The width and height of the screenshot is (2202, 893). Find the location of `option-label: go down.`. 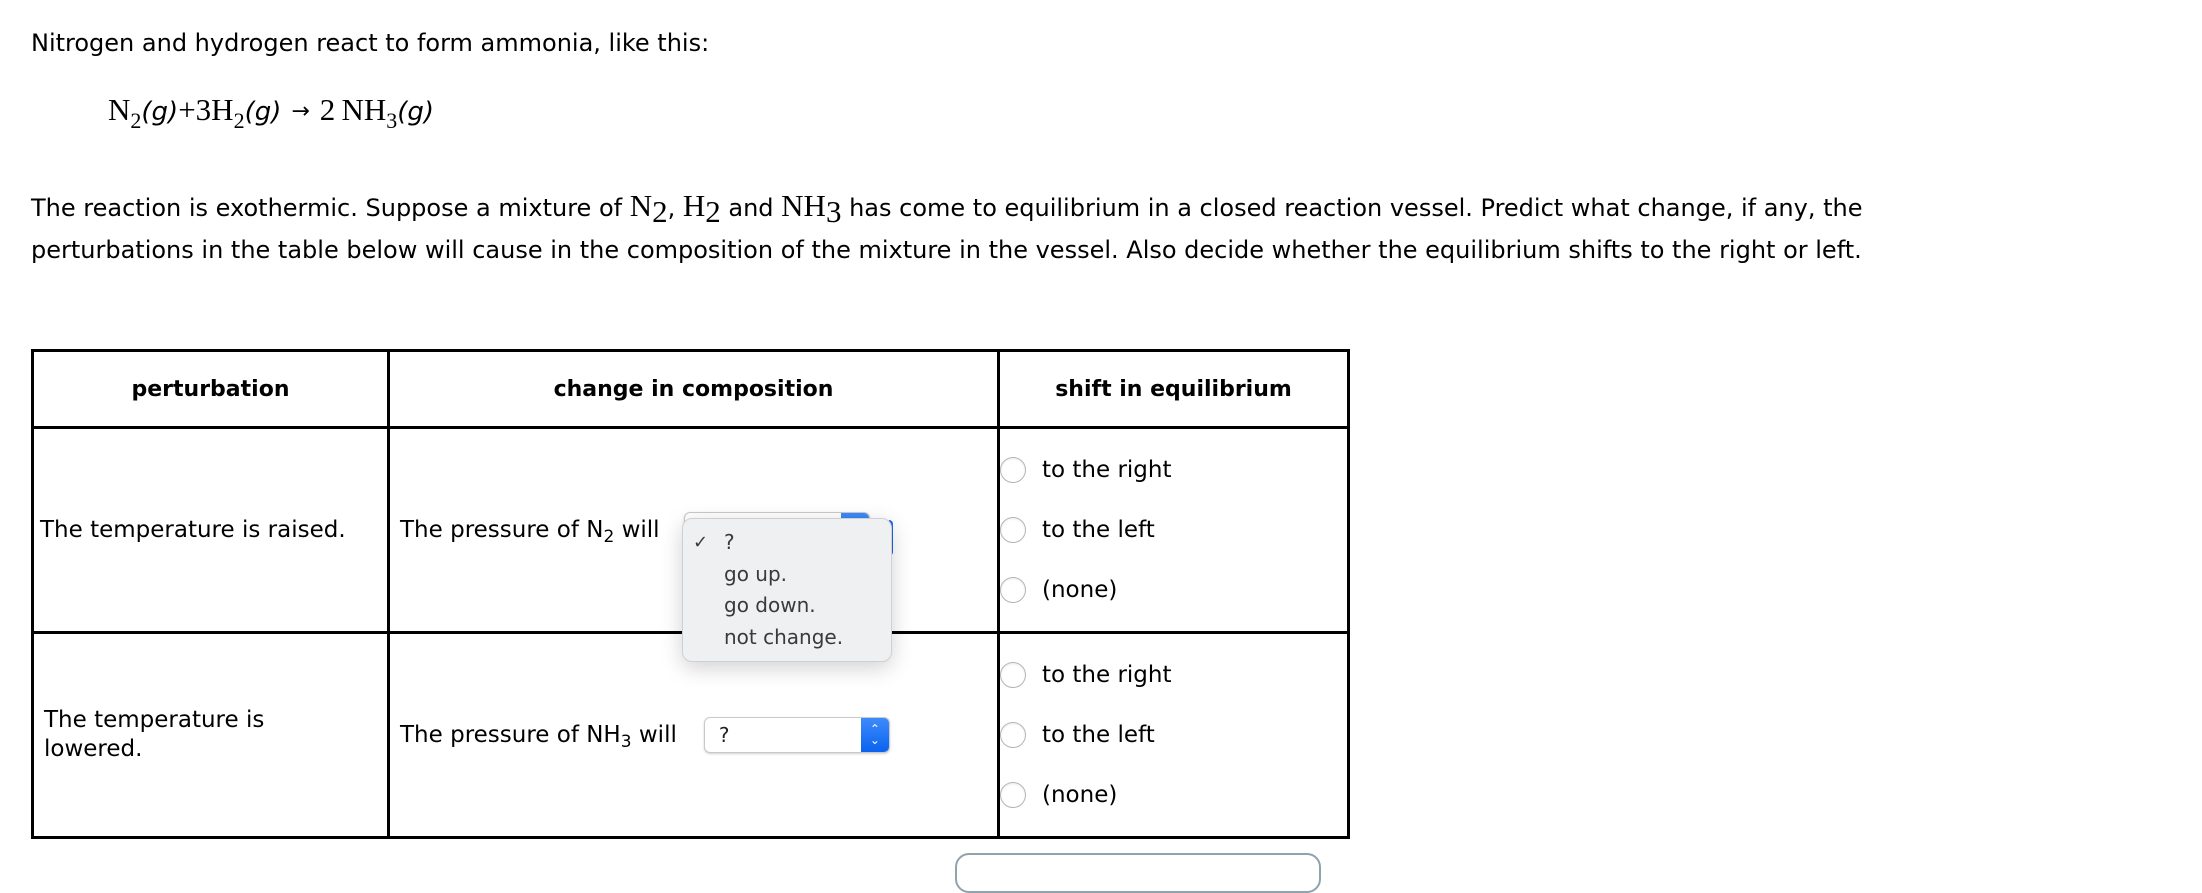

option-label: go down. is located at coordinates (770, 605).